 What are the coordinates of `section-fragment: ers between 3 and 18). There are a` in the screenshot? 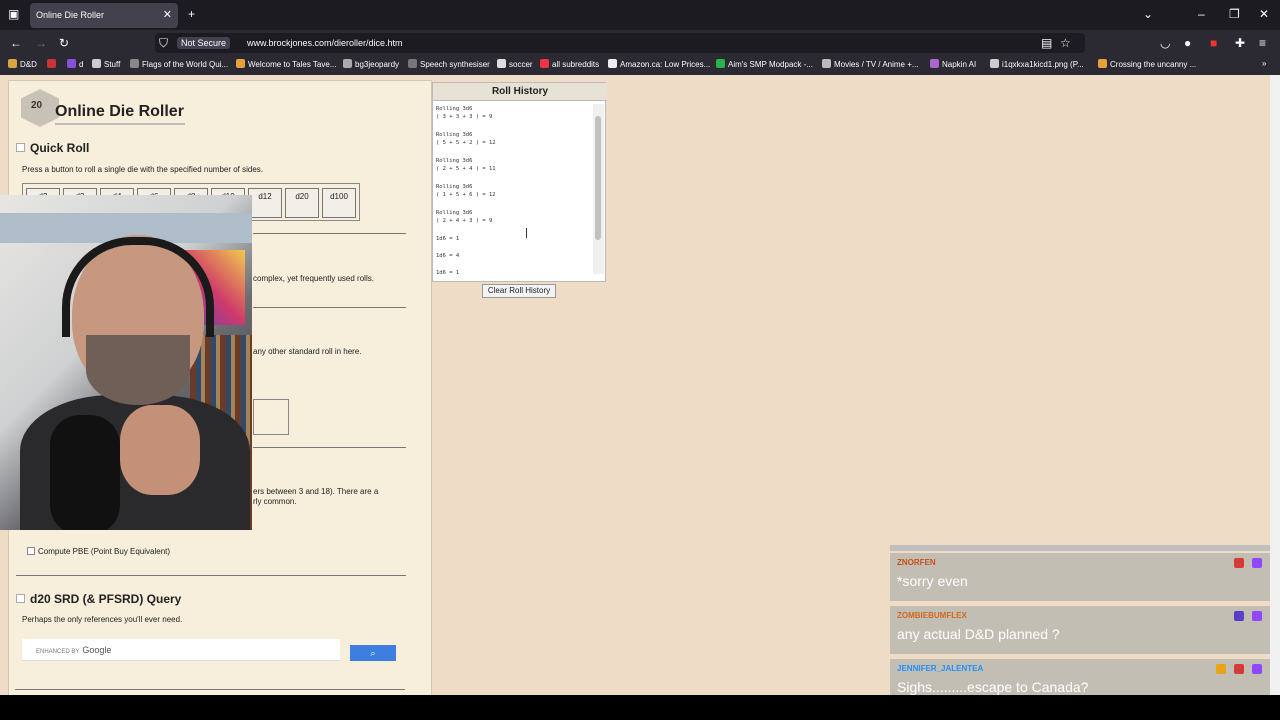 It's located at (316, 491).